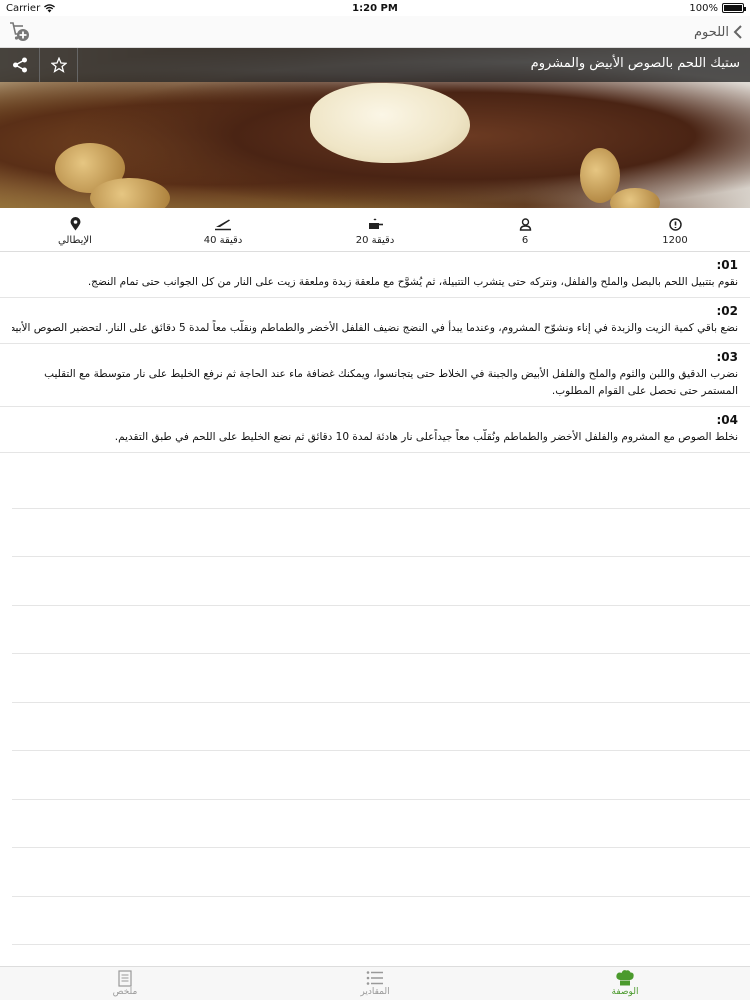 The width and height of the screenshot is (750, 1000). Describe the element at coordinates (223, 224) in the screenshot. I see `knife-icon` at that location.